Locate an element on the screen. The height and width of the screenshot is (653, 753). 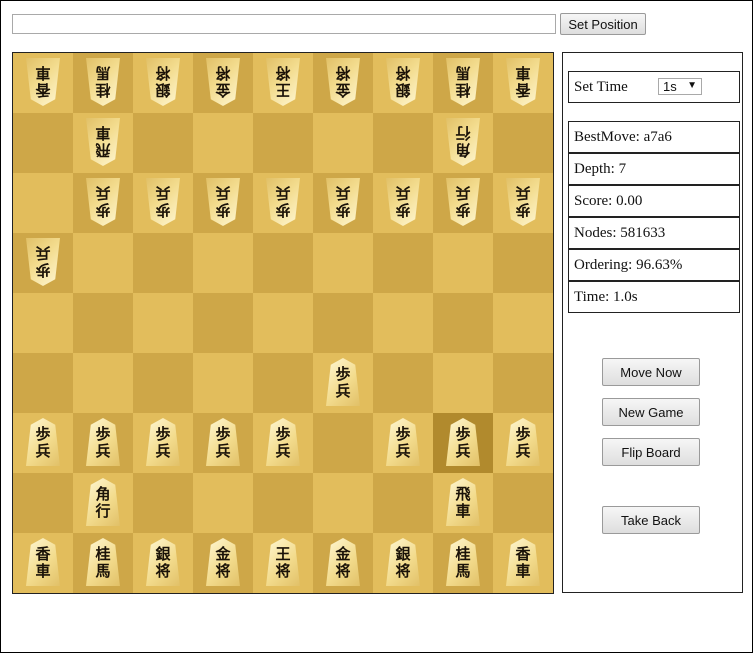
sente-piece: 飛車 is located at coordinates (463, 502).